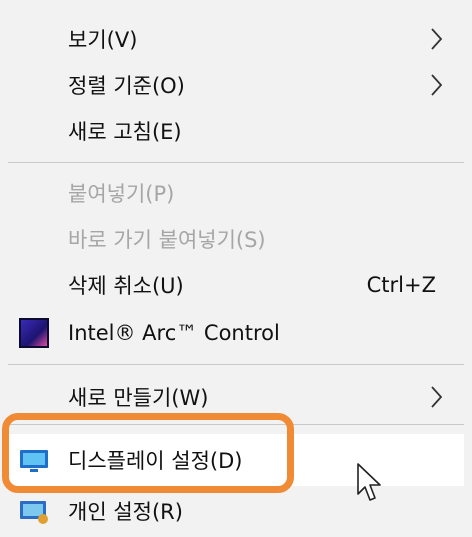  I want to click on menu-item-paste-shortcut: 바로 가기 붙여넣기(S), so click(236, 239).